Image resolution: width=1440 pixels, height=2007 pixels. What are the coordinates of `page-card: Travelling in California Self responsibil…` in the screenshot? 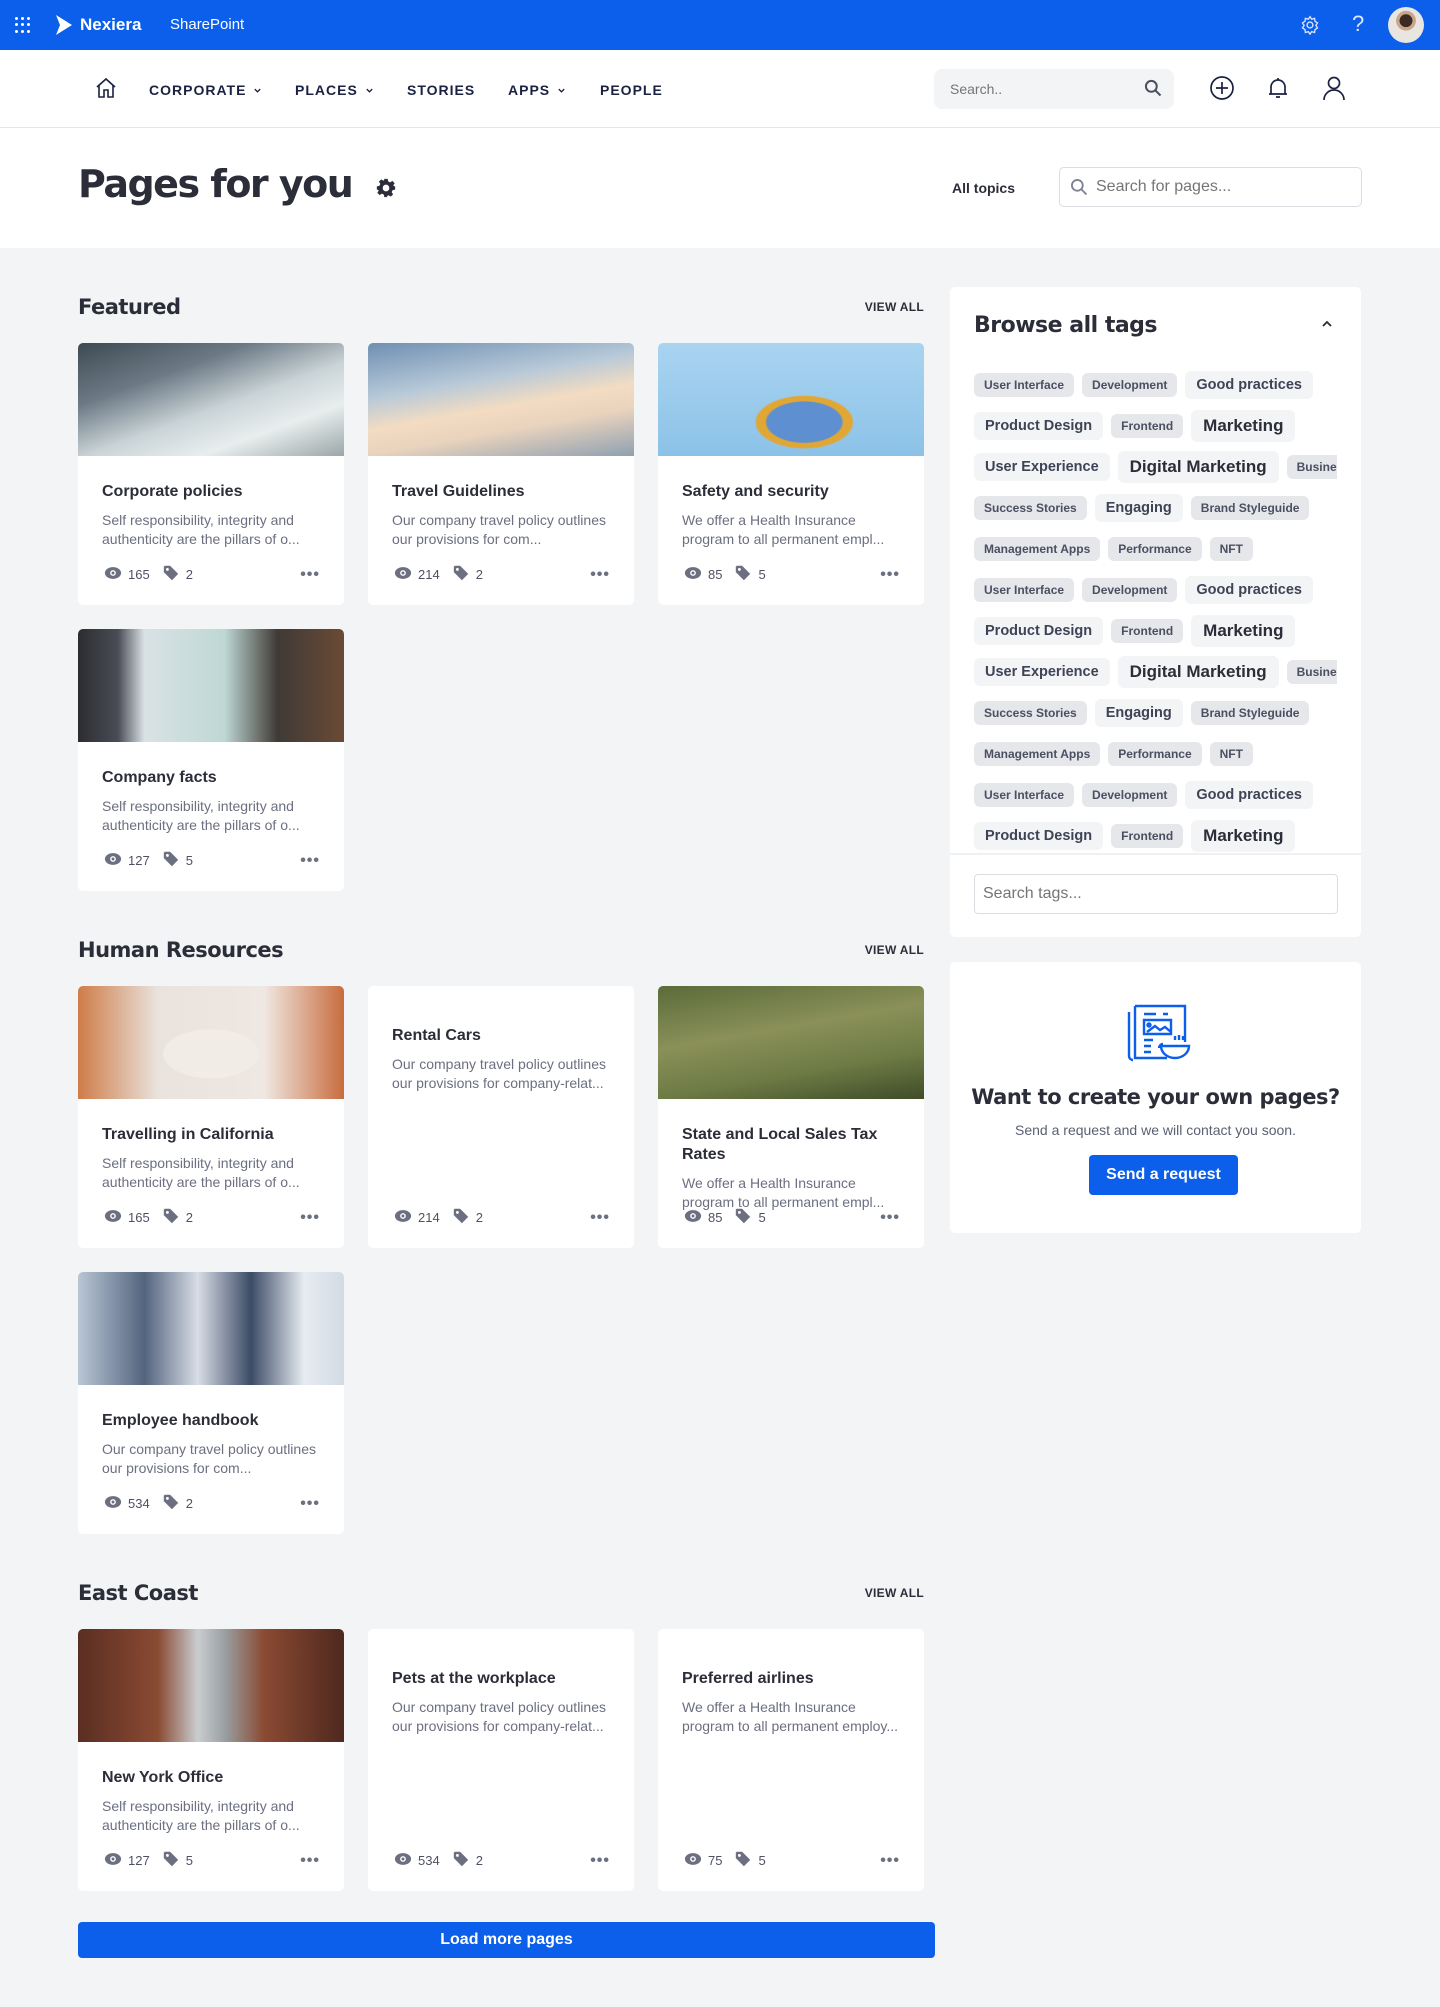 It's located at (211, 1117).